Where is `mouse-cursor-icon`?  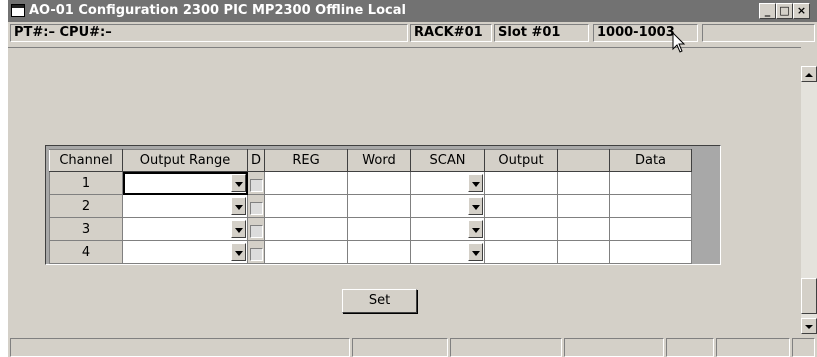
mouse-cursor-icon is located at coordinates (679, 42).